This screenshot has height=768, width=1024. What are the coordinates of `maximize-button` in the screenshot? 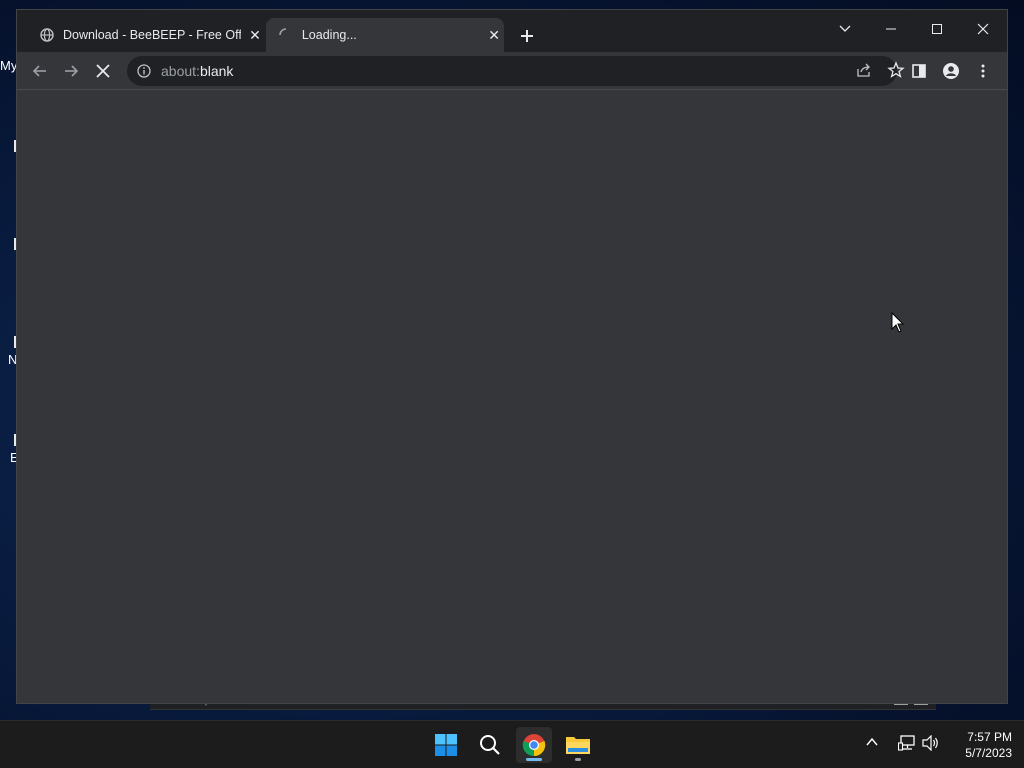 It's located at (937, 29).